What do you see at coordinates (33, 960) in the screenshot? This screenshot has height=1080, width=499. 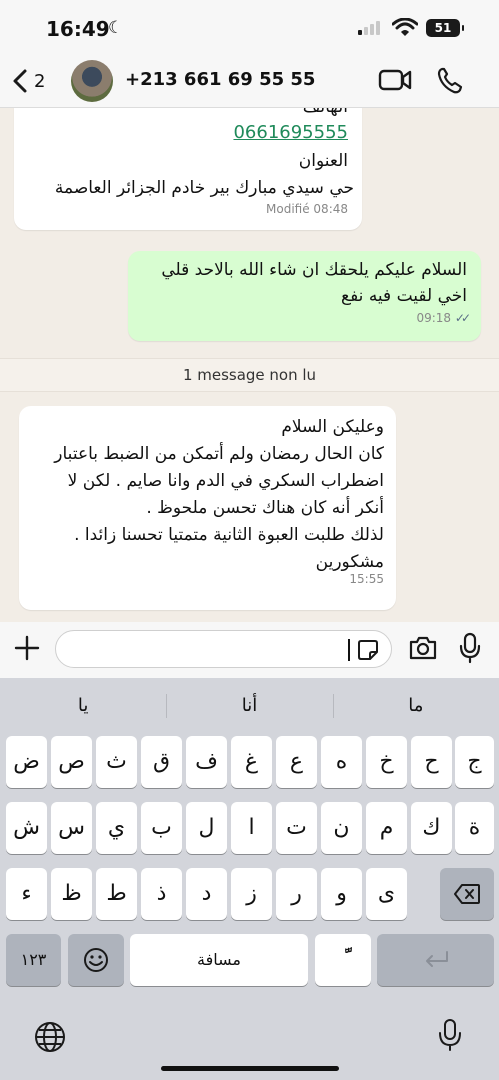 I see `numbers-key: ١٢٣` at bounding box center [33, 960].